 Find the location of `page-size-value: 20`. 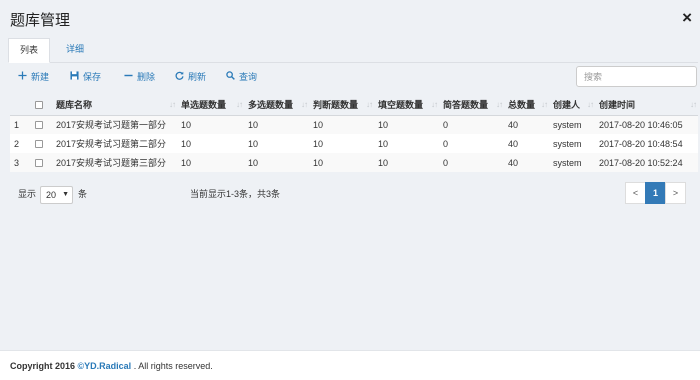

page-size-value: 20 is located at coordinates (51, 195).